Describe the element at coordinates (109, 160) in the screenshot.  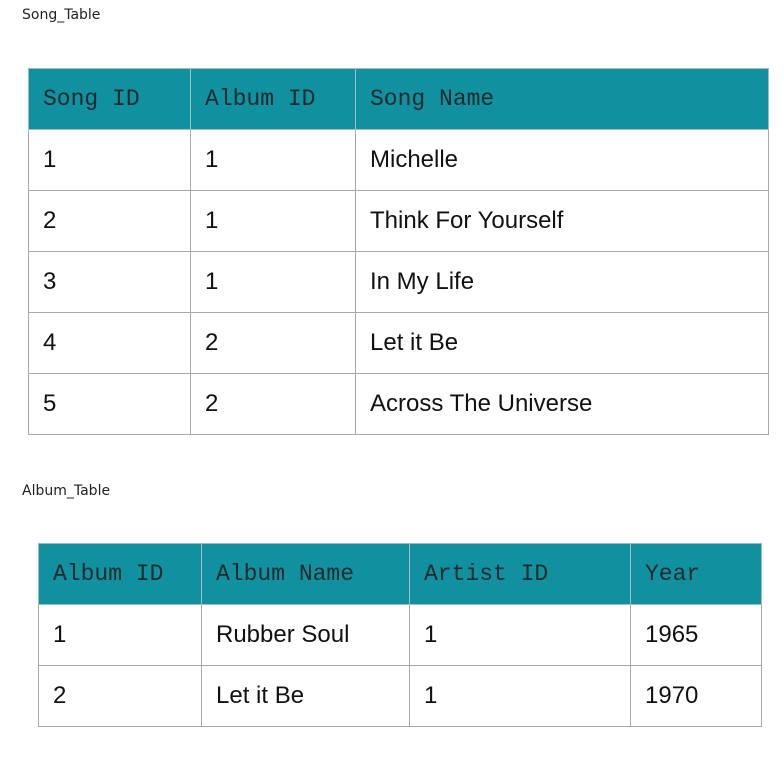
I see `cell-song-id: 1` at that location.